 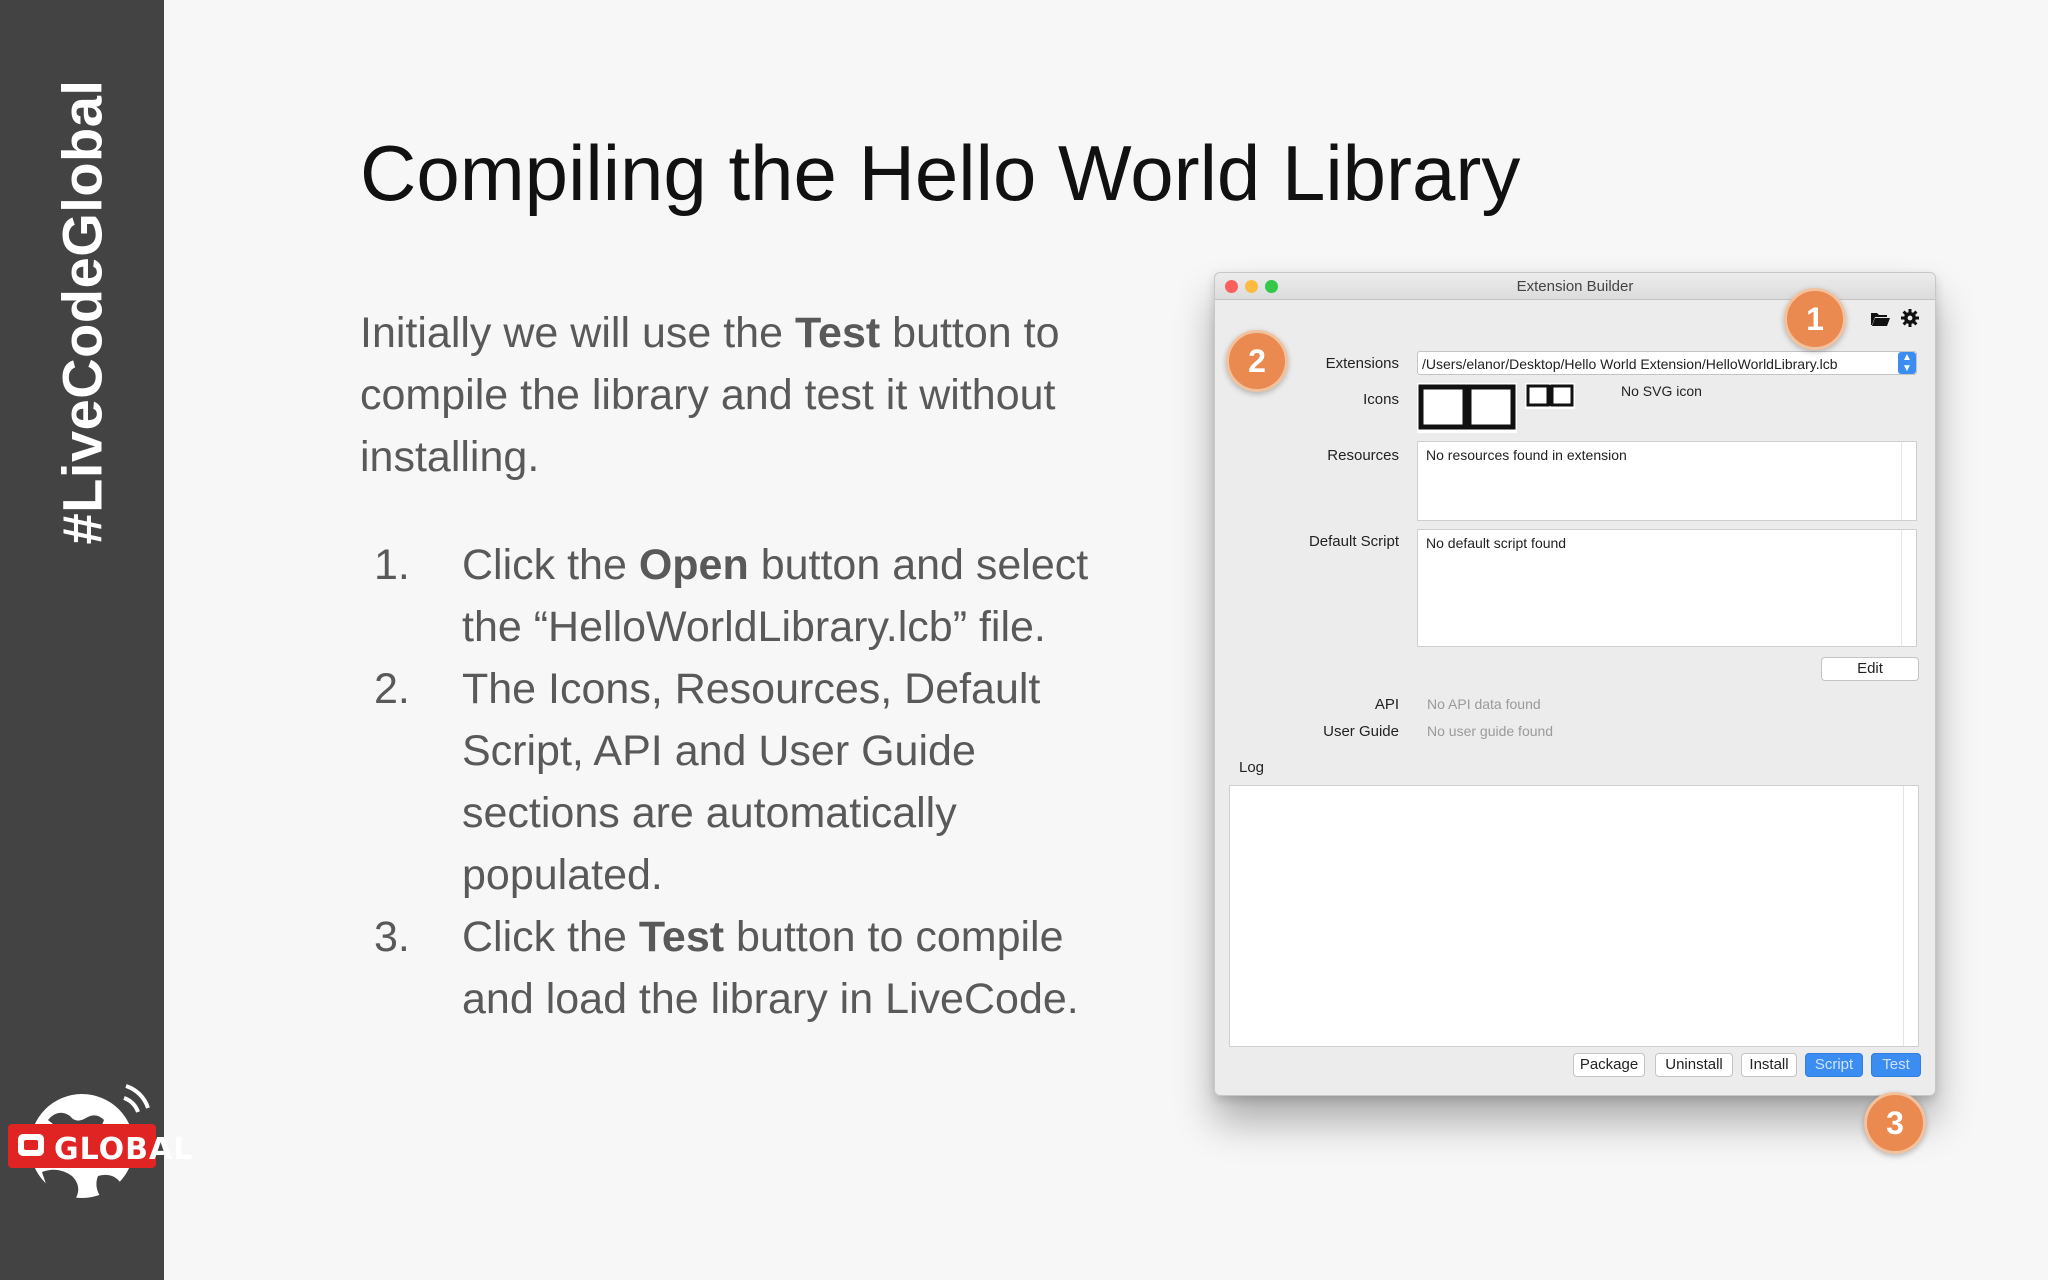 I want to click on script-button: Script, so click(x=1834, y=1065).